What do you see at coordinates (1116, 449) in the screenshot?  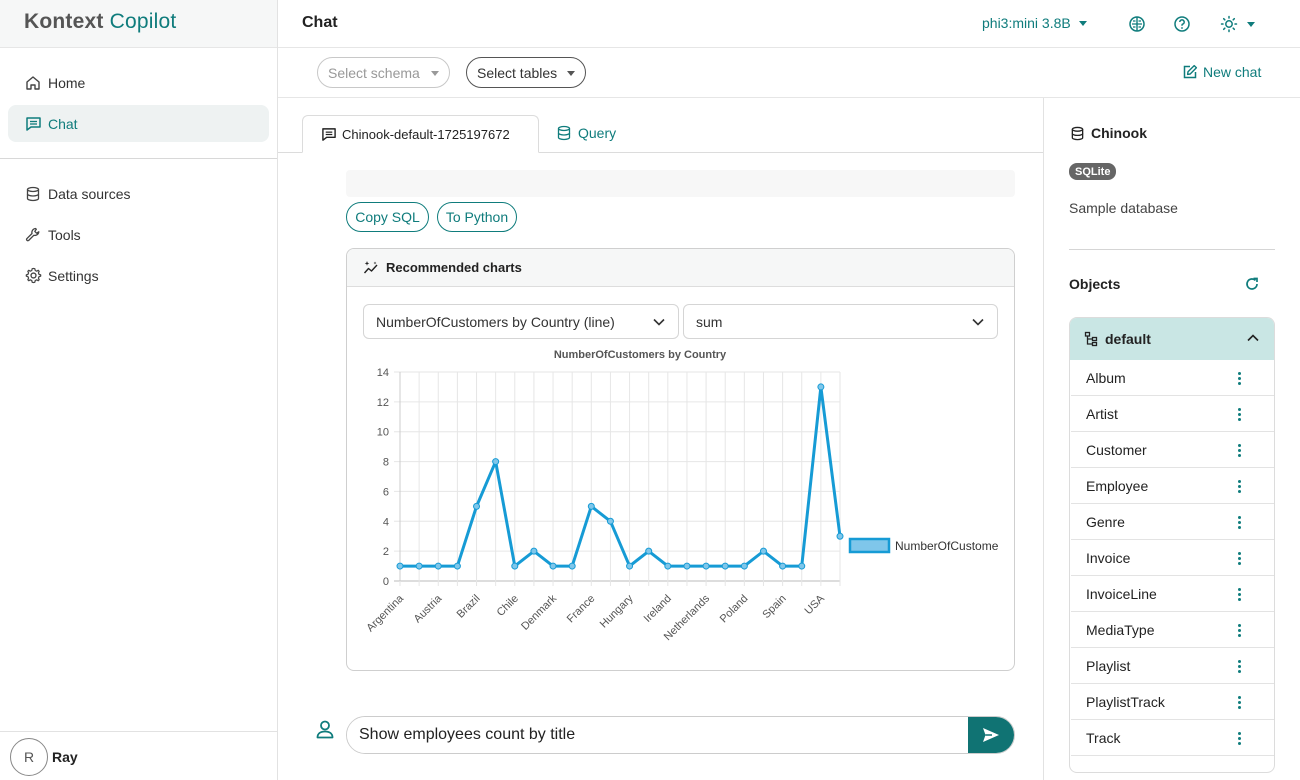 I see `table-item-label: Customer` at bounding box center [1116, 449].